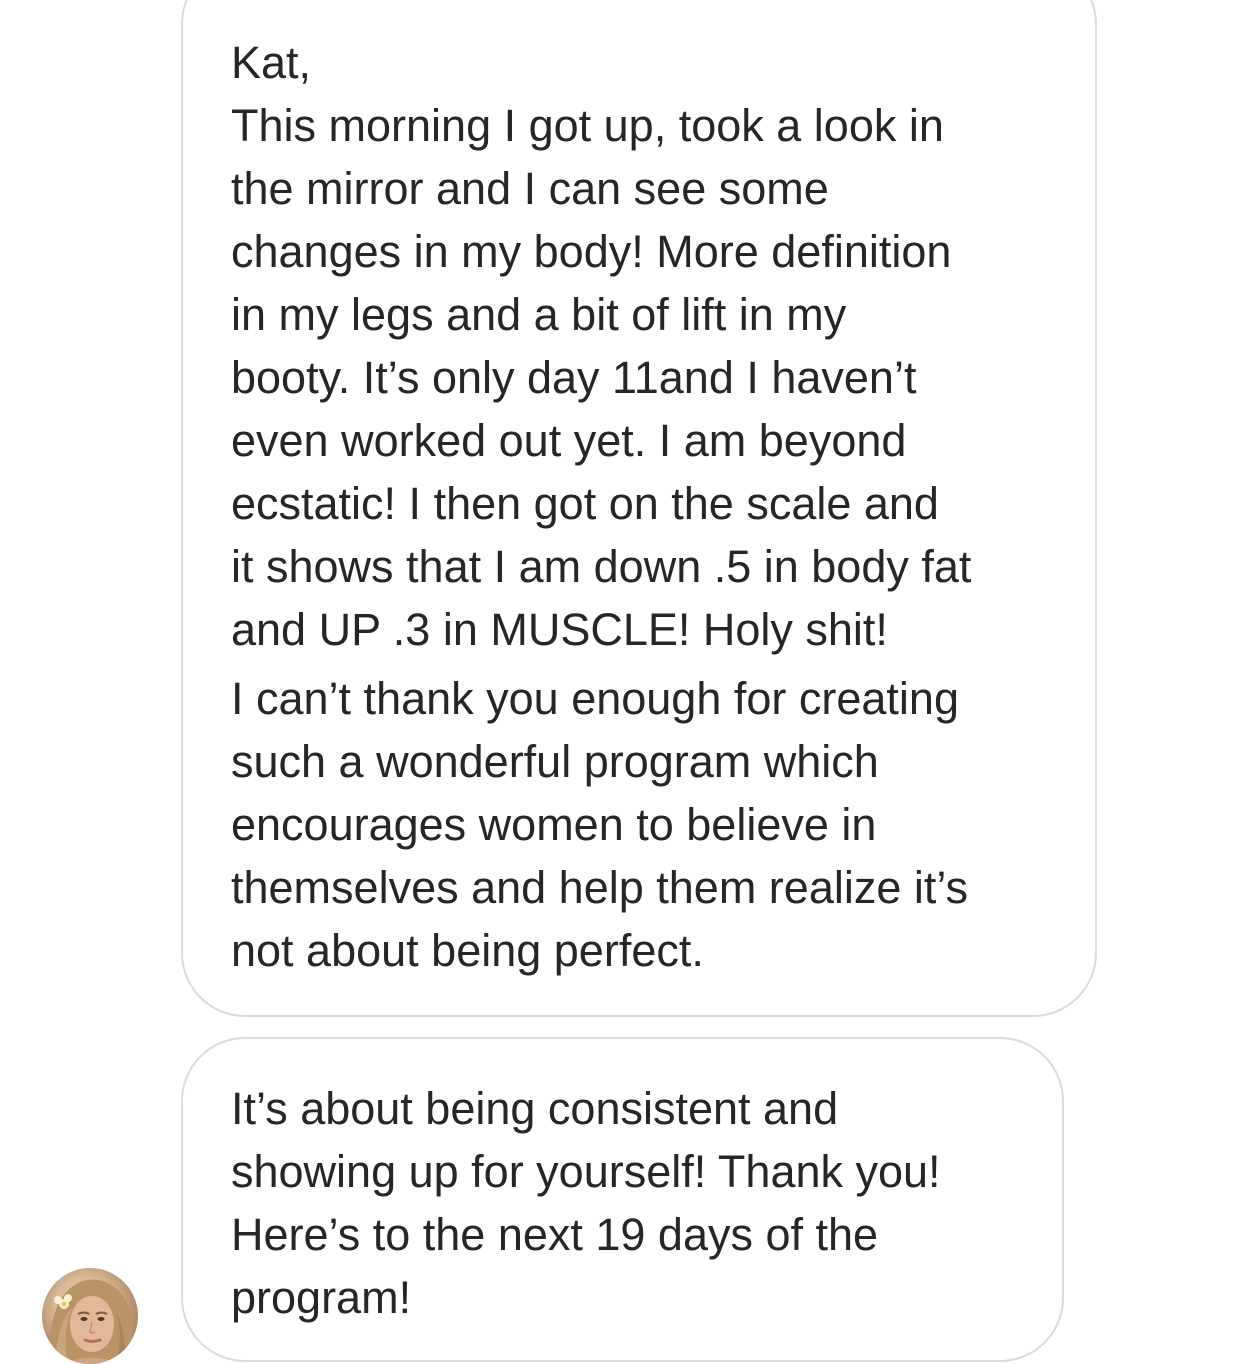  Describe the element at coordinates (91, 1321) in the screenshot. I see `profile-photo-icon` at that location.